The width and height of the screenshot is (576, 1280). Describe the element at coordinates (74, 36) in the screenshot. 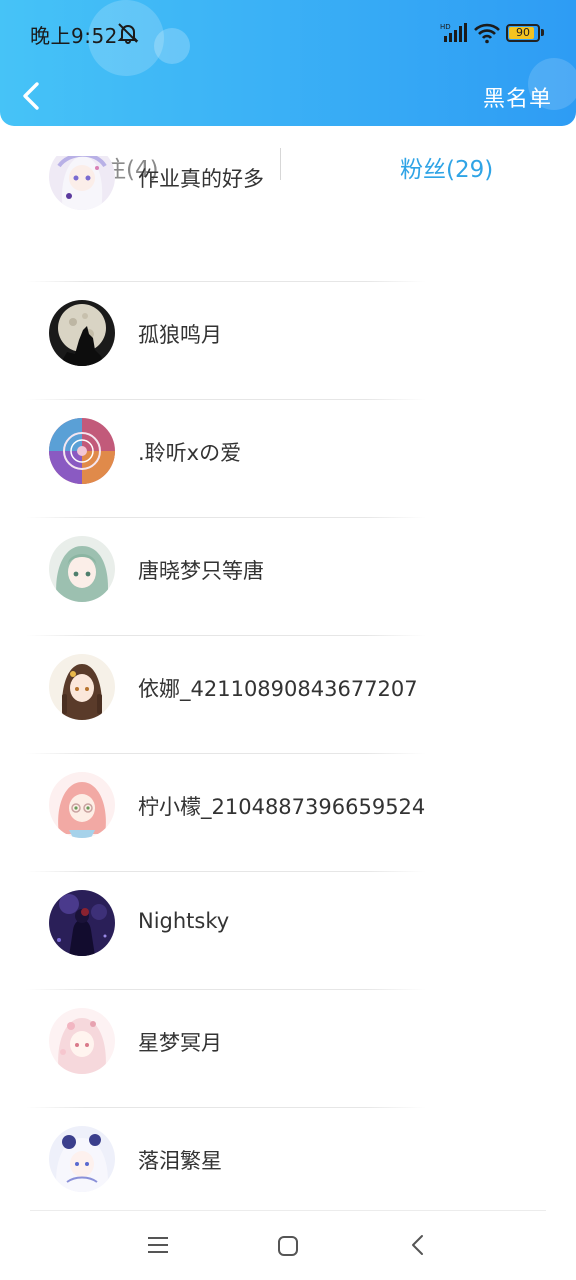

I see `status-time: 晚上9:52` at that location.